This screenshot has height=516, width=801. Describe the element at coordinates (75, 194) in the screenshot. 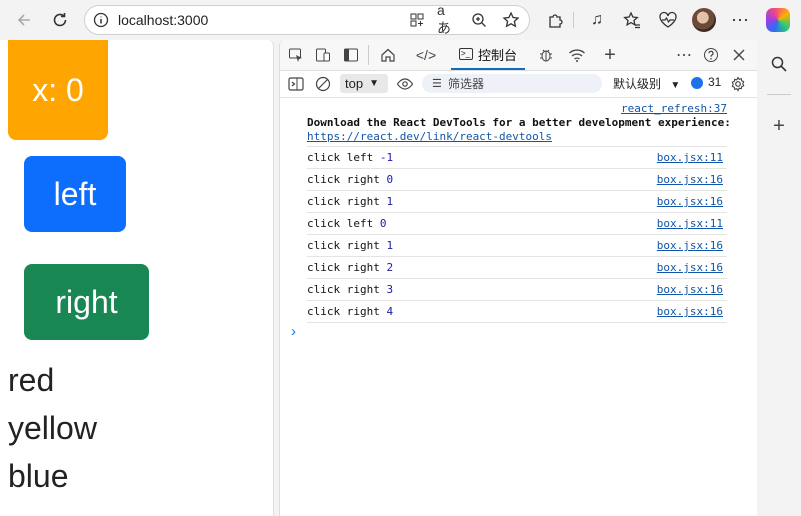

I see `left-button: left` at that location.